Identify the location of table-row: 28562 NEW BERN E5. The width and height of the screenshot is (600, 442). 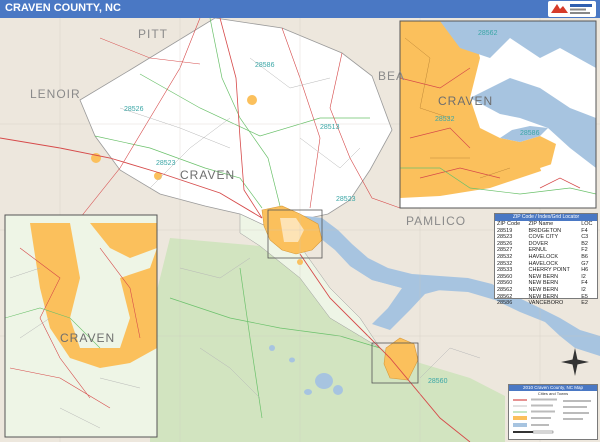
(546, 297).